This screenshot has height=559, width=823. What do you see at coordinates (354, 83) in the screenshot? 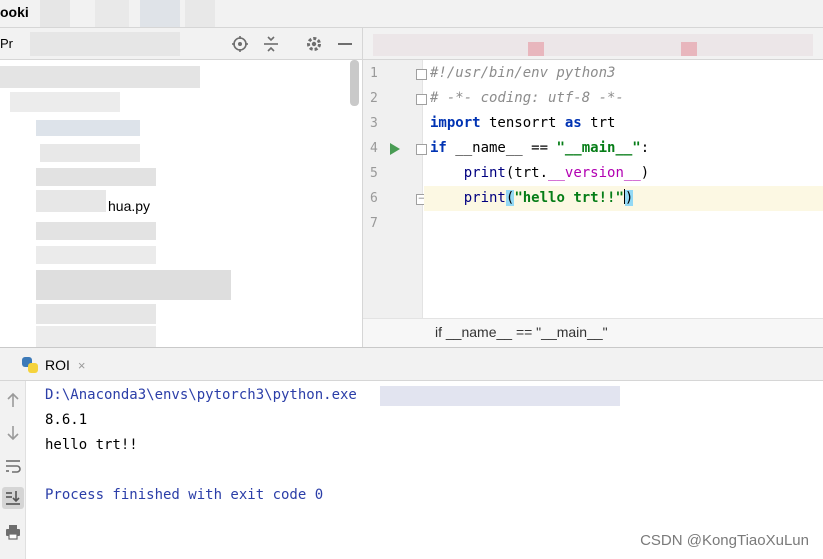
I see `project-scrollbar` at bounding box center [354, 83].